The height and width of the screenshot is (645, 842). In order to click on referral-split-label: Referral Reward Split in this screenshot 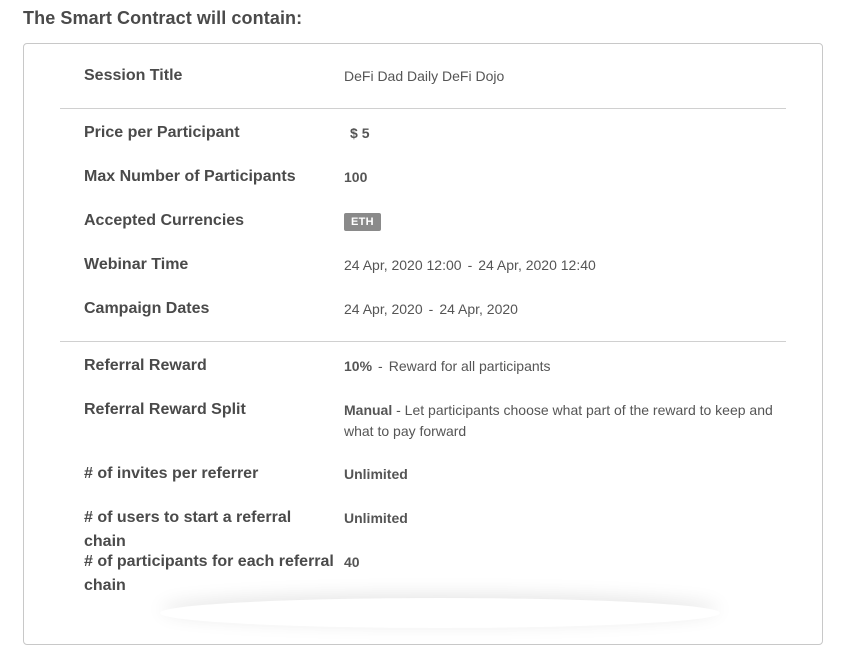, I will do `click(165, 409)`.